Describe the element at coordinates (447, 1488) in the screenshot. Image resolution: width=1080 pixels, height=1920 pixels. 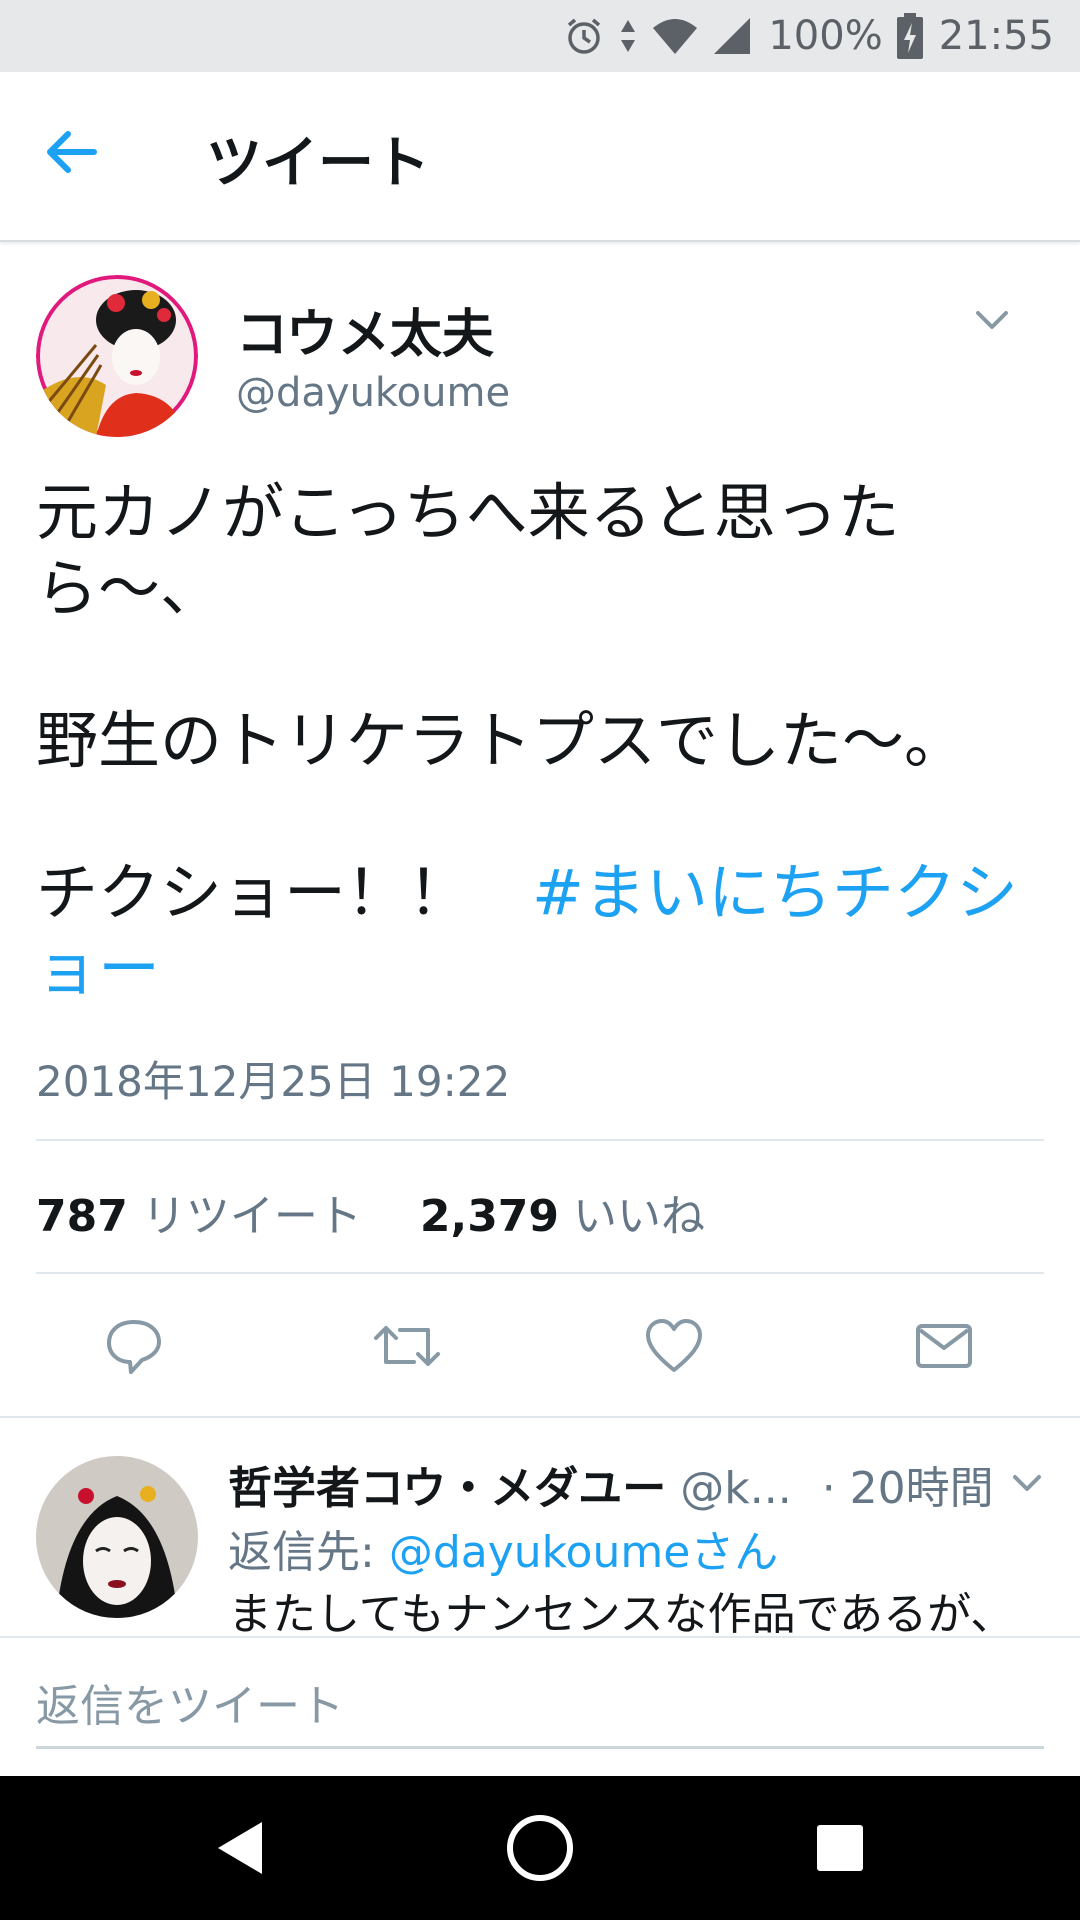
I see `reply-author-name: 哲学者コウ・メダユー` at that location.